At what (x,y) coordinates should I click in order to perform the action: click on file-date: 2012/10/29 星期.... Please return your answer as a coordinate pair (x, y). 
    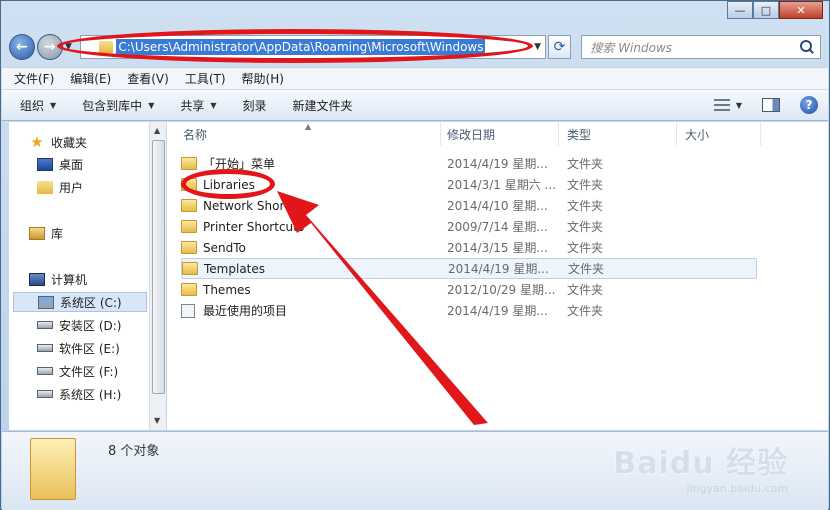
    Looking at the image, I should click on (501, 290).